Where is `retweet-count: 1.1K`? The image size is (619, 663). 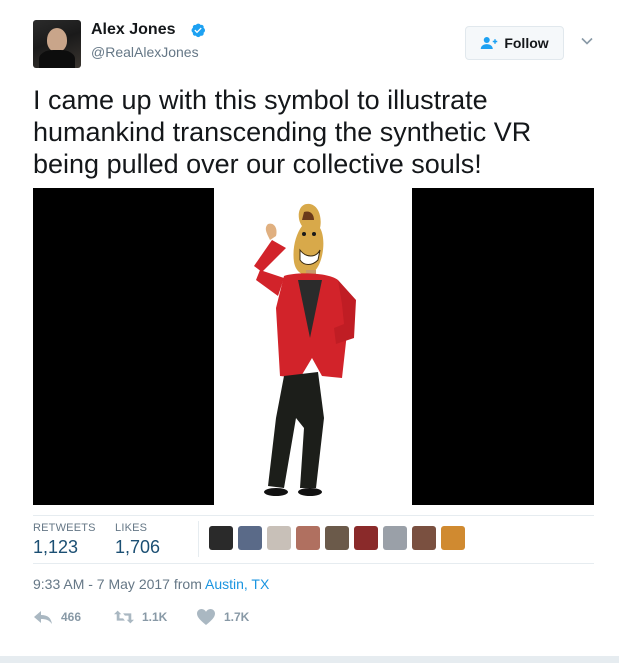 retweet-count: 1.1K is located at coordinates (155, 617).